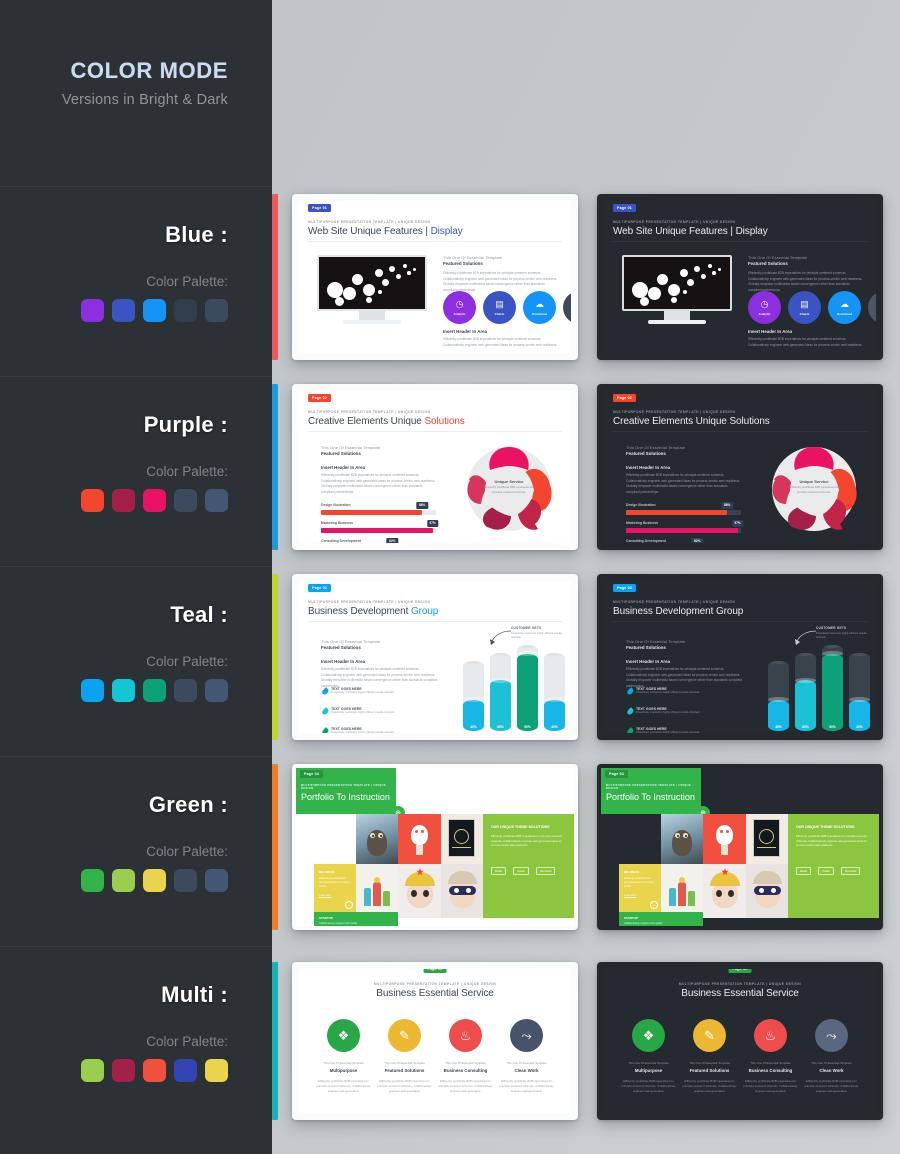 Image resolution: width=900 pixels, height=1154 pixels. I want to click on row-label-green: Green : Color Palette:, so click(154, 842).